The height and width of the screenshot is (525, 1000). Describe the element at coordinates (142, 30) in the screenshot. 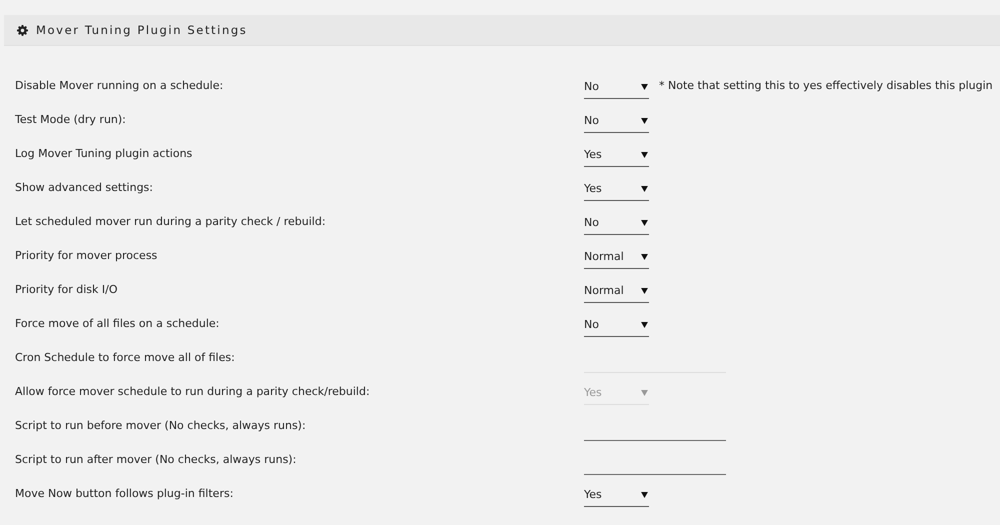

I see `section-title: Mover Tuning Plugin Settings` at that location.